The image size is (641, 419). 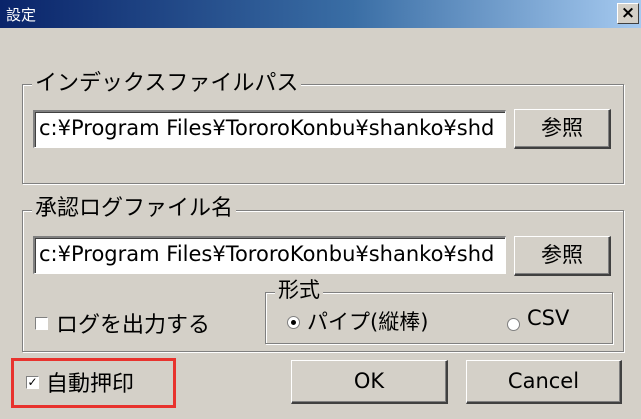 I want to click on format-csv-label: CSV, so click(x=548, y=318).